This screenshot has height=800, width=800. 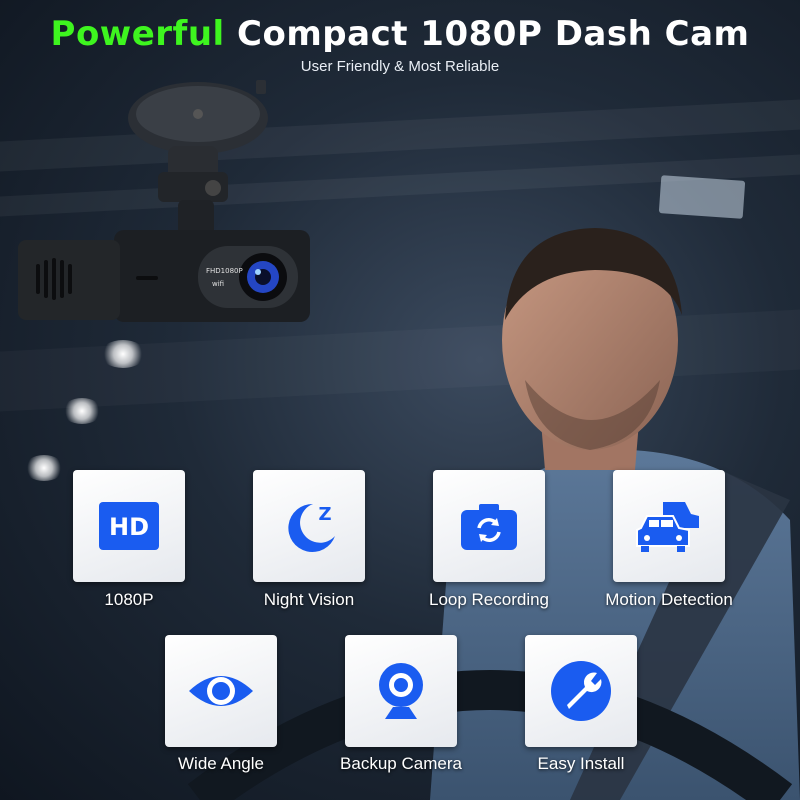 I want to click on feature-tile-loop-recording, so click(x=489, y=526).